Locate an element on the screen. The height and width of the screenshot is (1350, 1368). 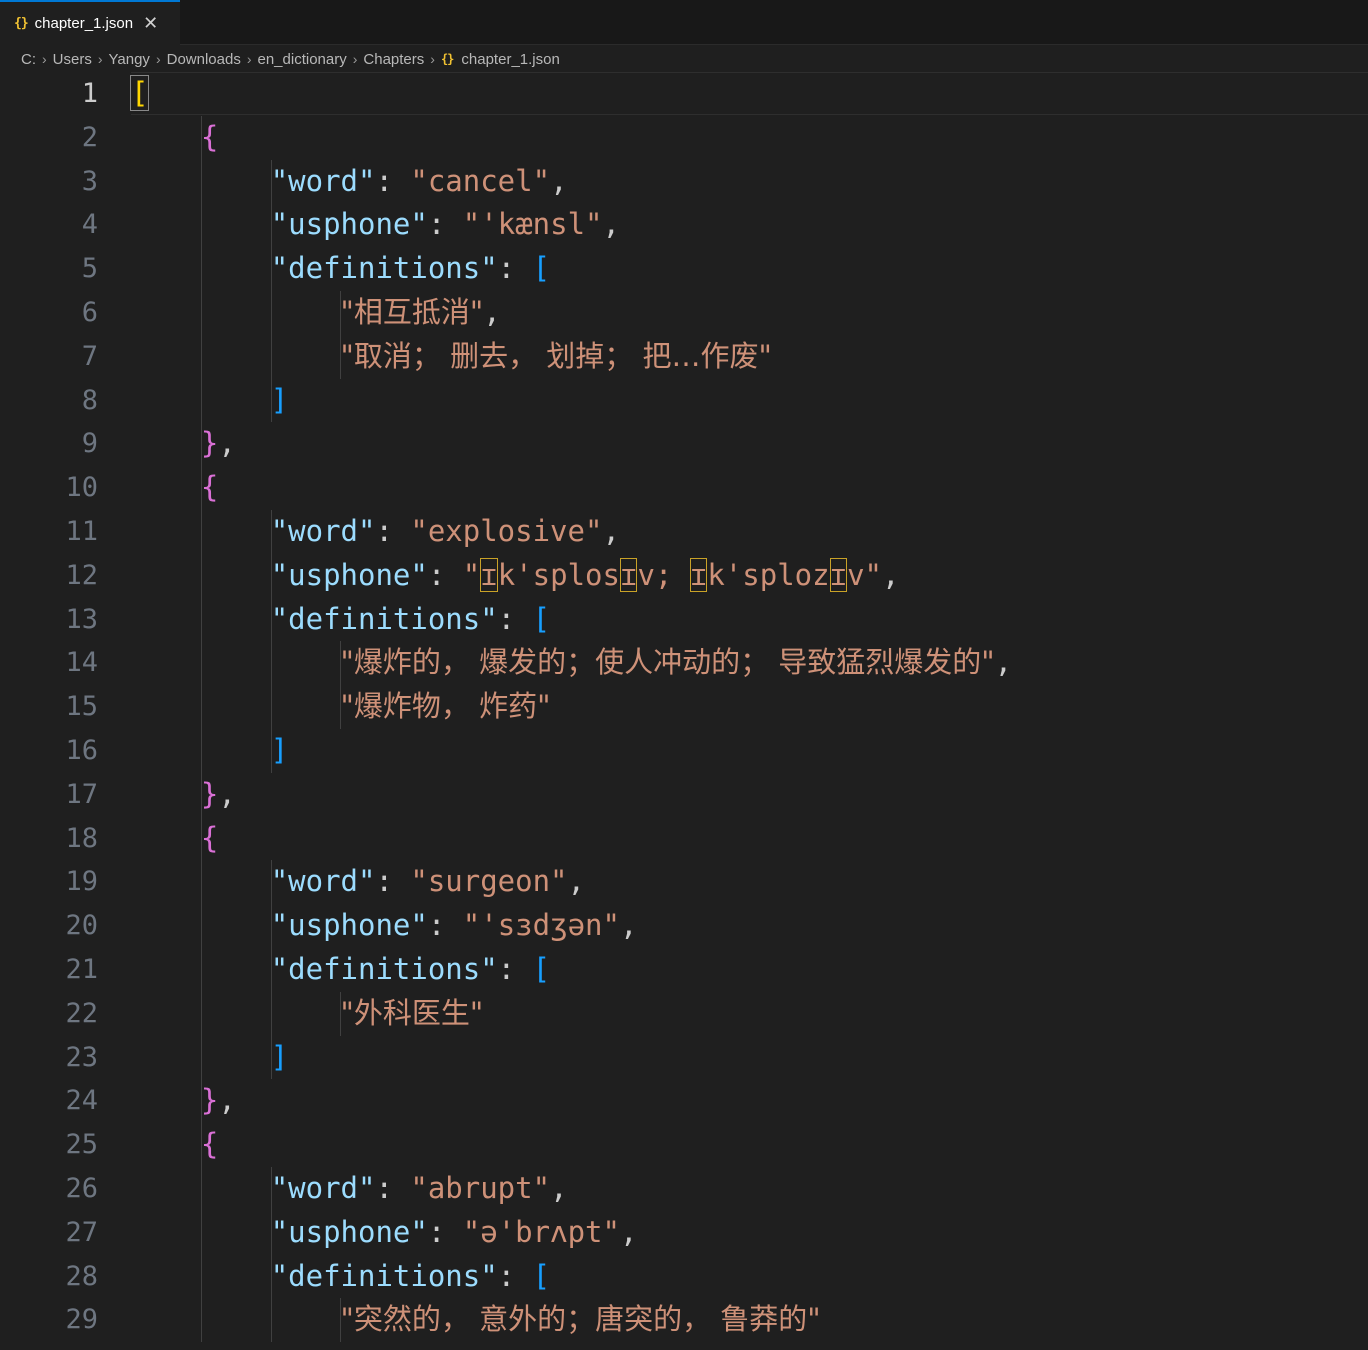
code-line: "相互抵消", is located at coordinates (571, 313).